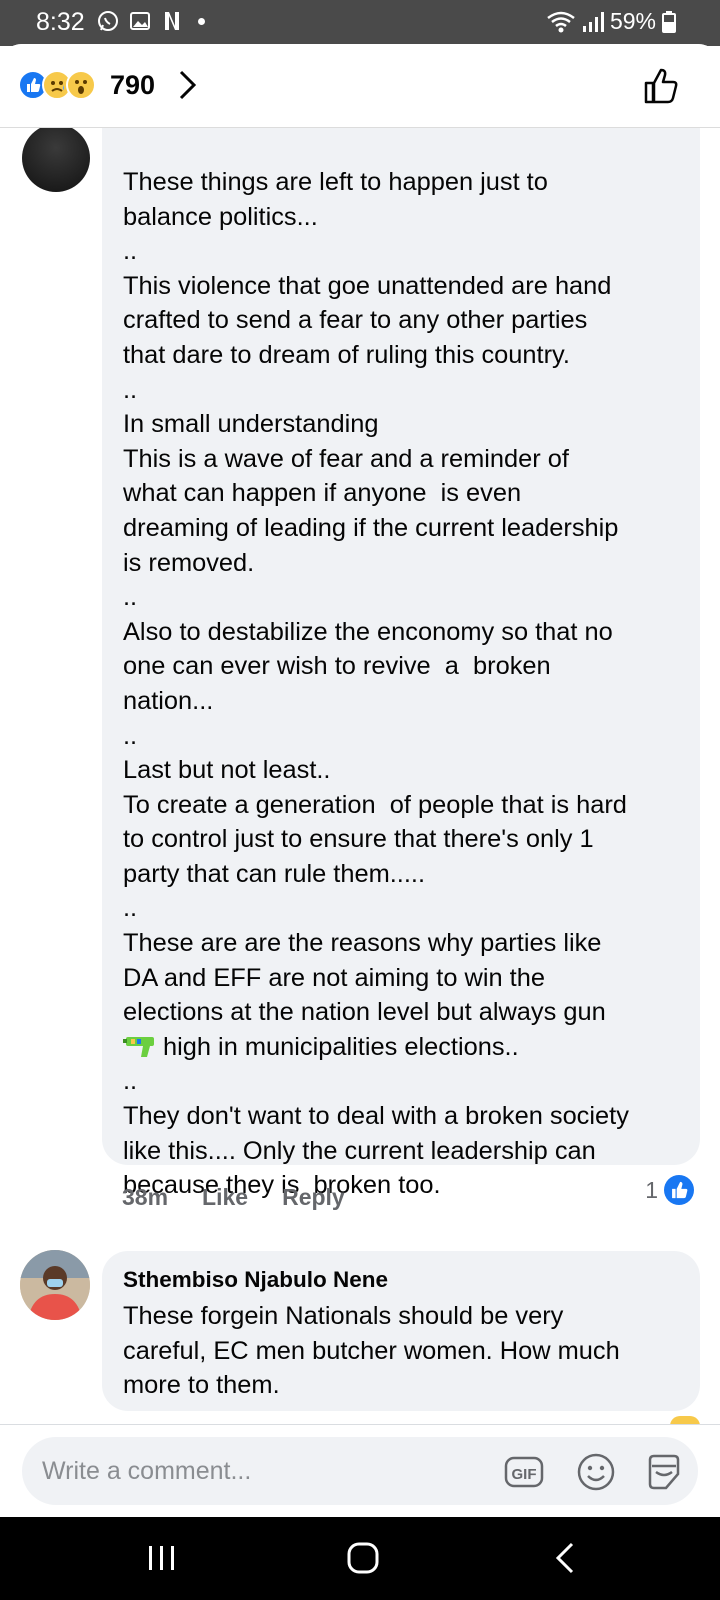 This screenshot has height=1600, width=720. What do you see at coordinates (57, 85) in the screenshot?
I see `reaction-icons` at bounding box center [57, 85].